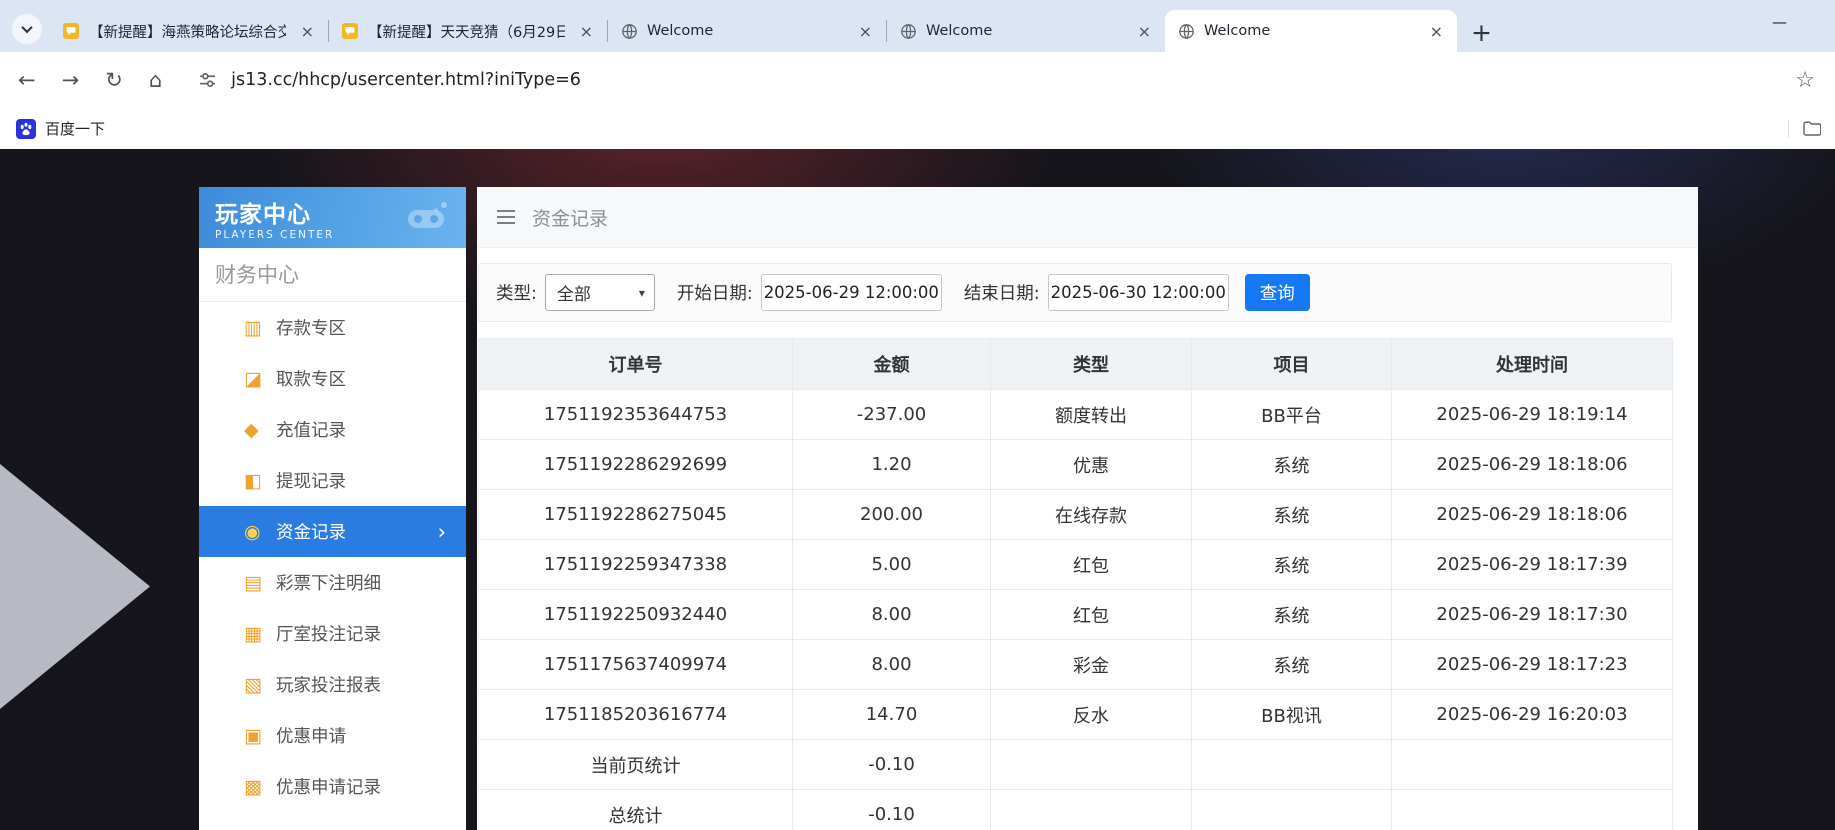 This screenshot has width=1835, height=830. What do you see at coordinates (332, 684) in the screenshot?
I see `sidebar-item-player-bet-report: ▧ 玩家投注报表` at bounding box center [332, 684].